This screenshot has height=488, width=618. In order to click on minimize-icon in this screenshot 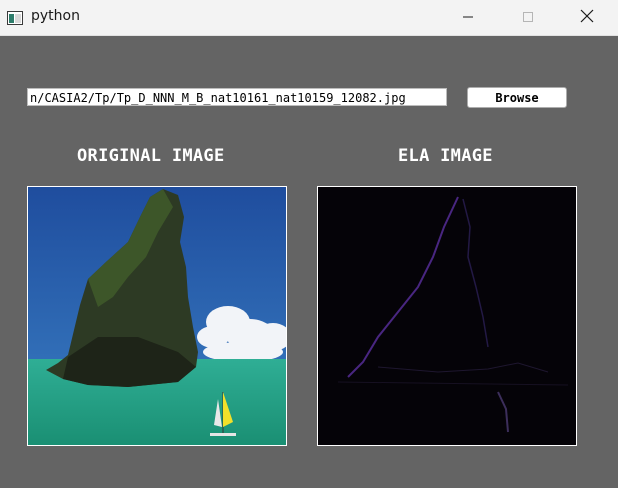, I will do `click(468, 17)`.